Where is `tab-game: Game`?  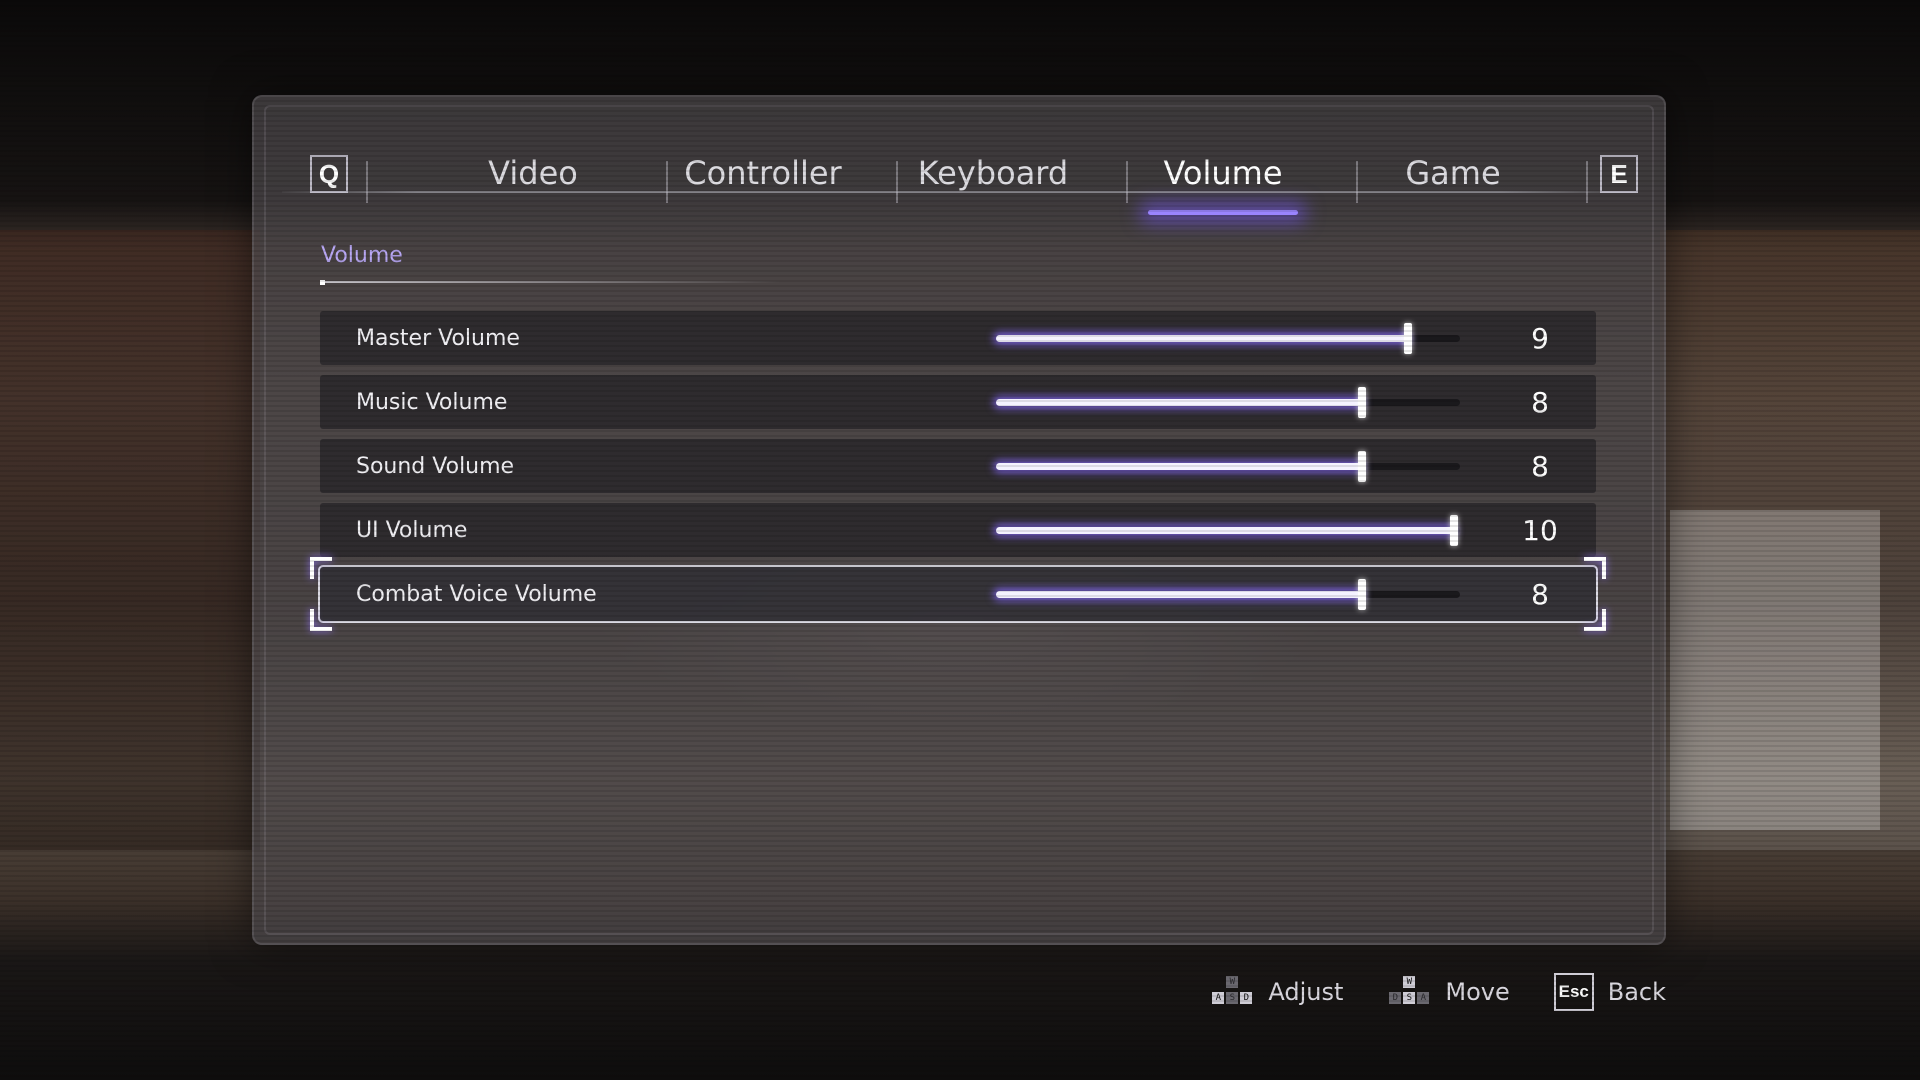 tab-game: Game is located at coordinates (1453, 173).